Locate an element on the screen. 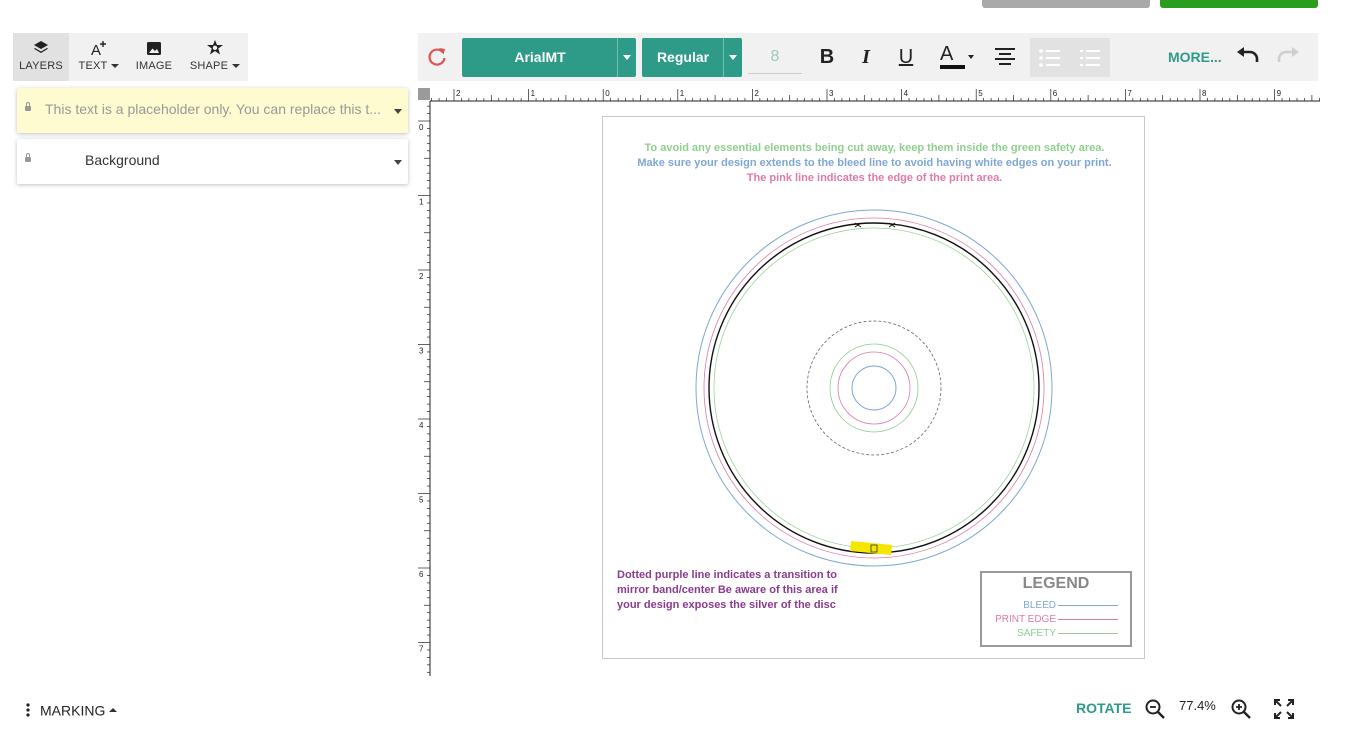 This screenshot has width=1372, height=742. text-color-icon: A is located at coordinates (957, 56).